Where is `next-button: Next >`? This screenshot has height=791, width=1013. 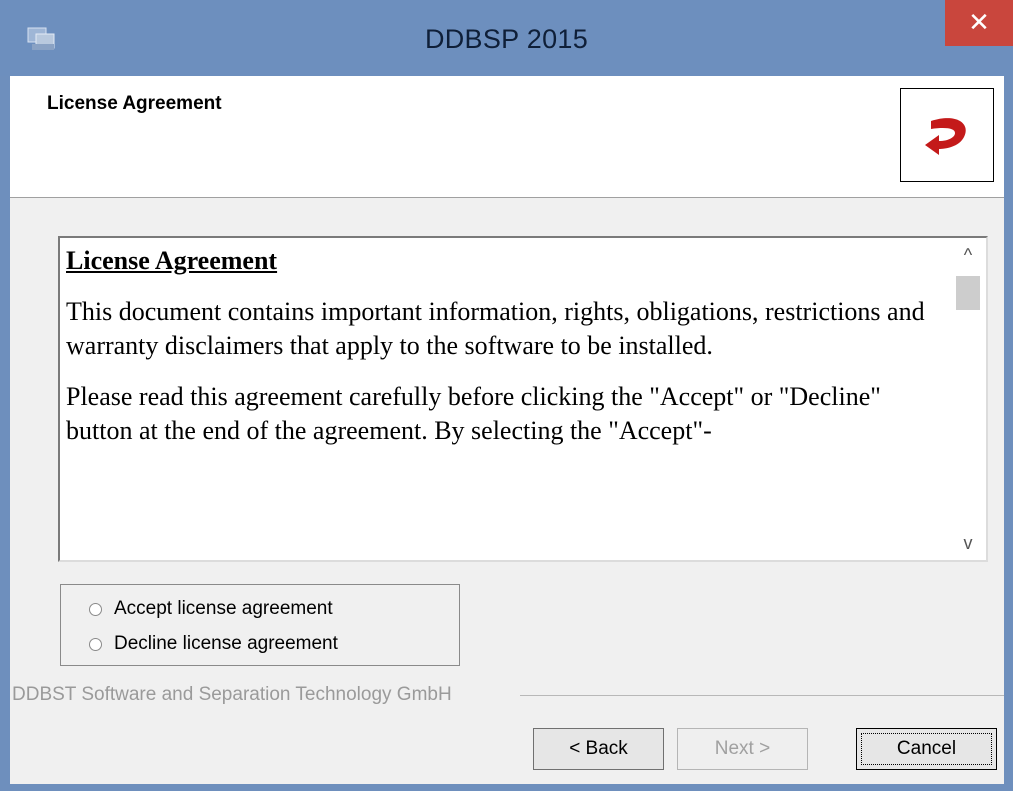
next-button: Next > is located at coordinates (742, 749).